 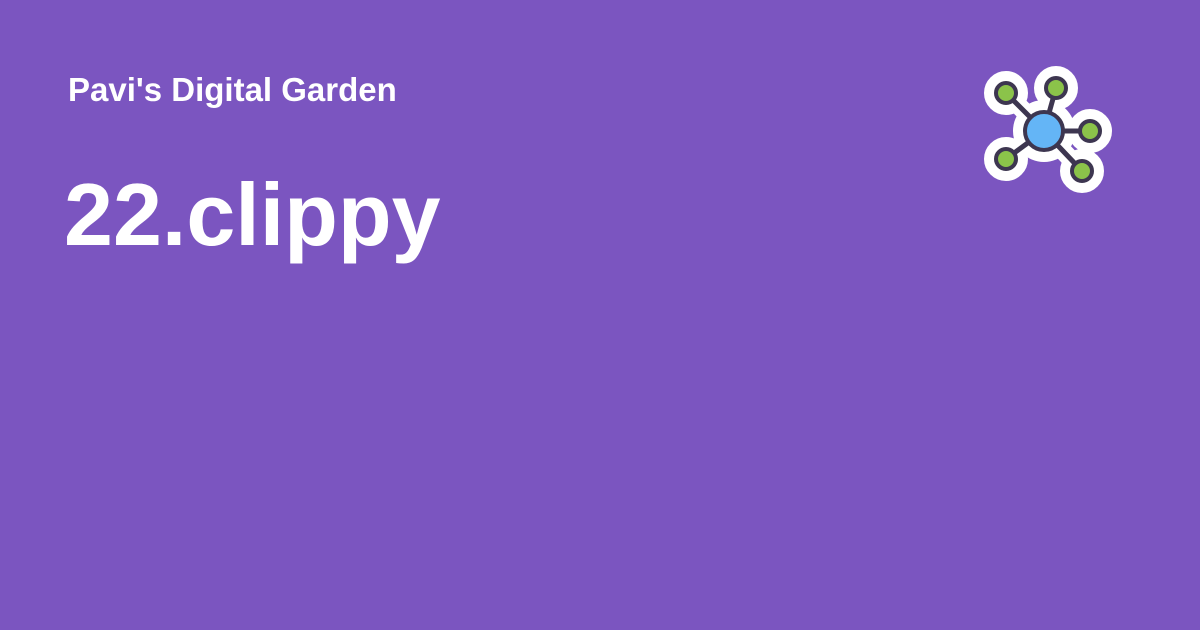 I want to click on page-title: 22.clippy, so click(x=252, y=214).